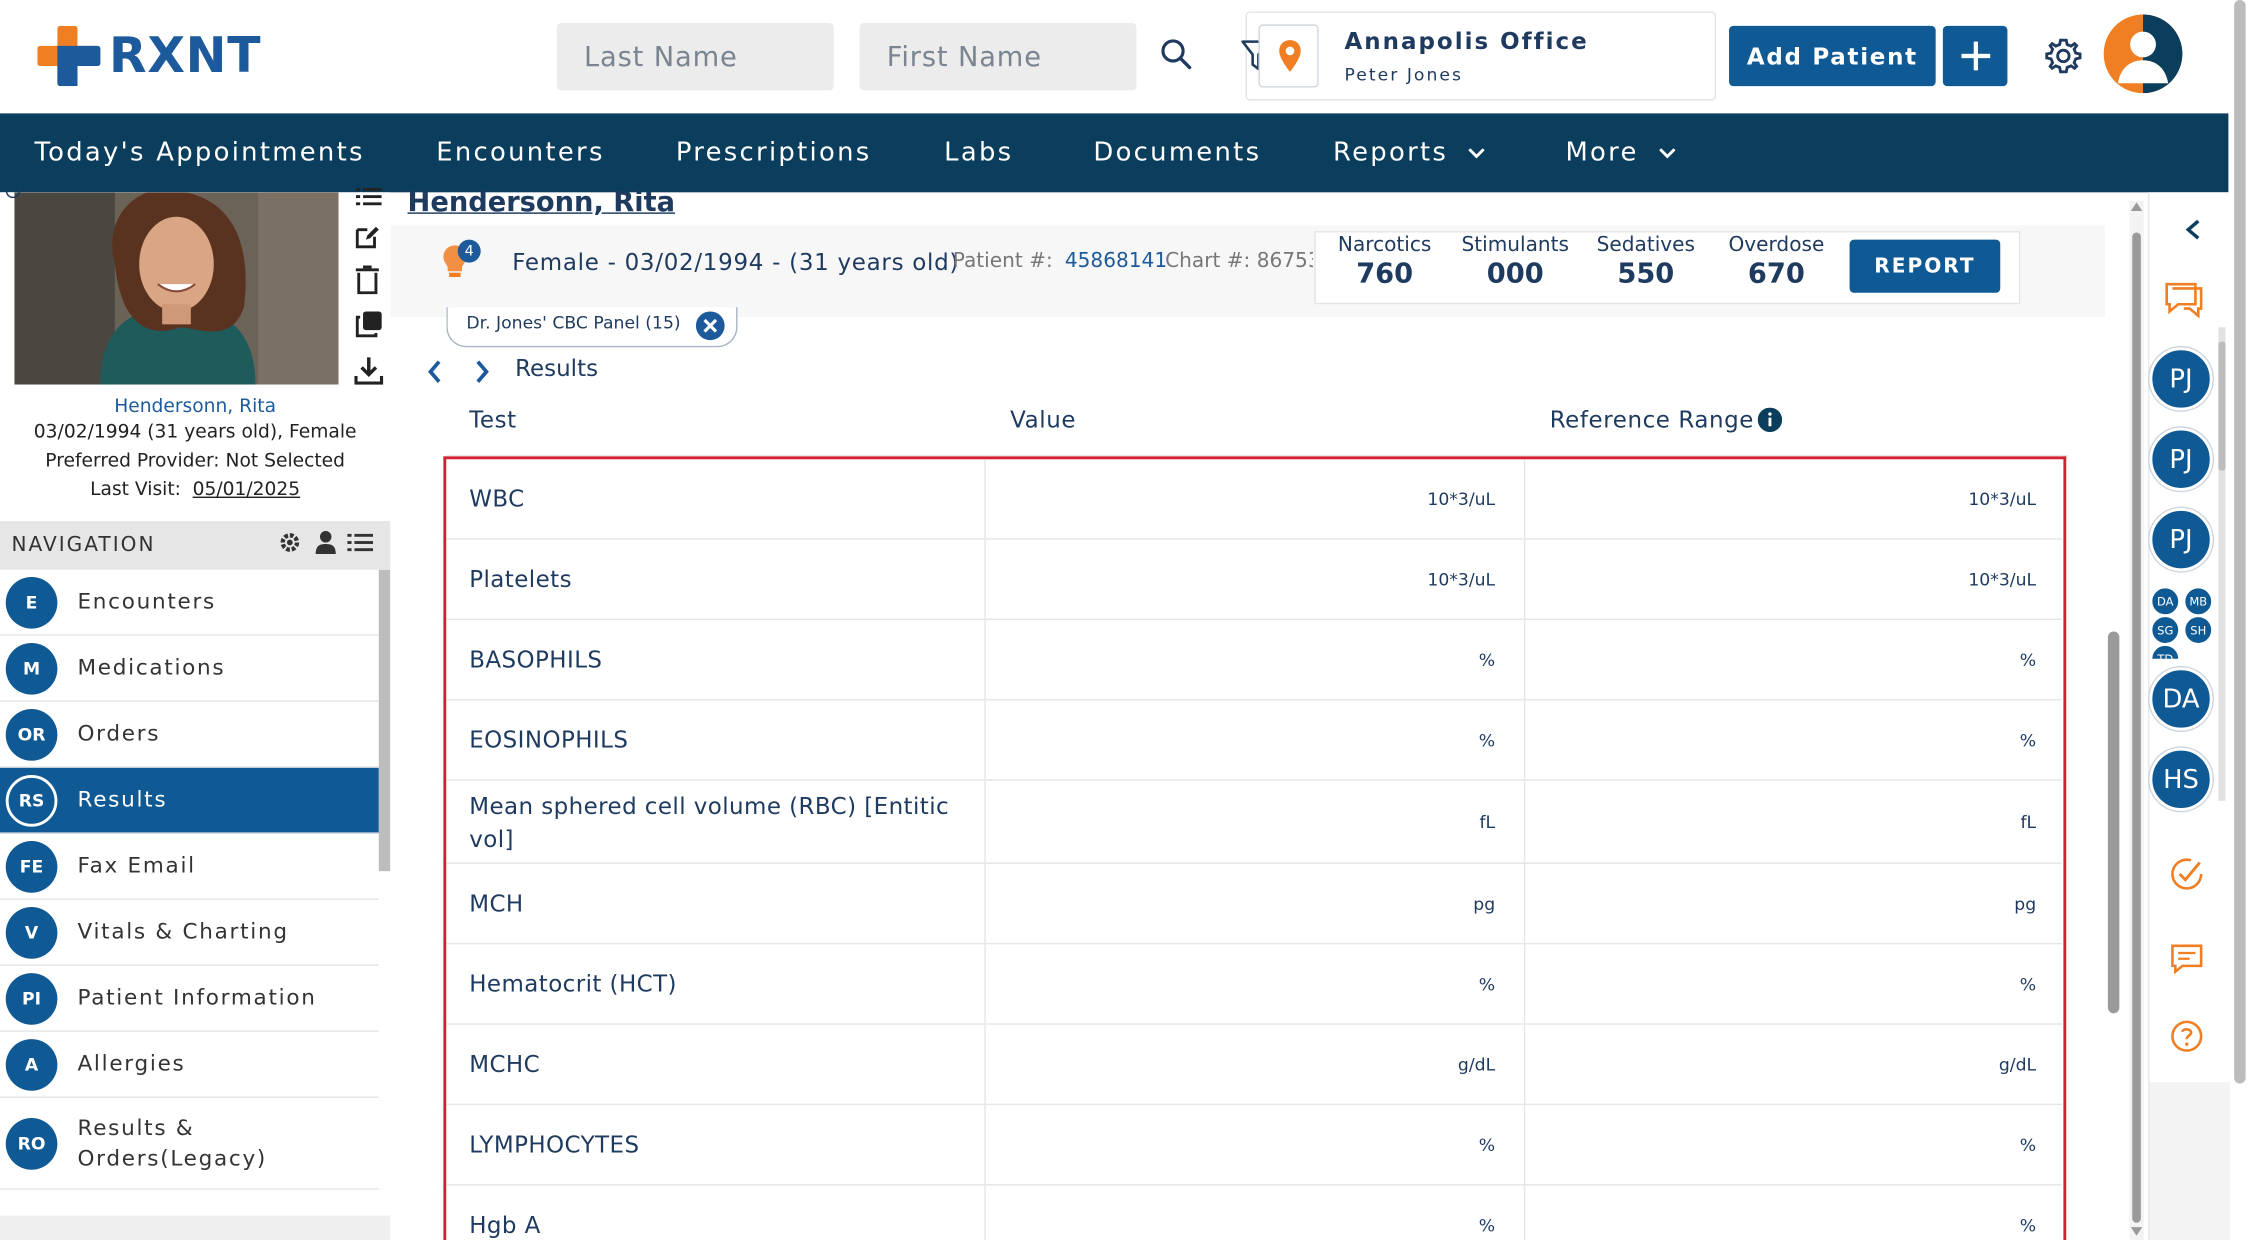 The image size is (2250, 1240). Describe the element at coordinates (2143, 54) in the screenshot. I see `user-avatar` at that location.